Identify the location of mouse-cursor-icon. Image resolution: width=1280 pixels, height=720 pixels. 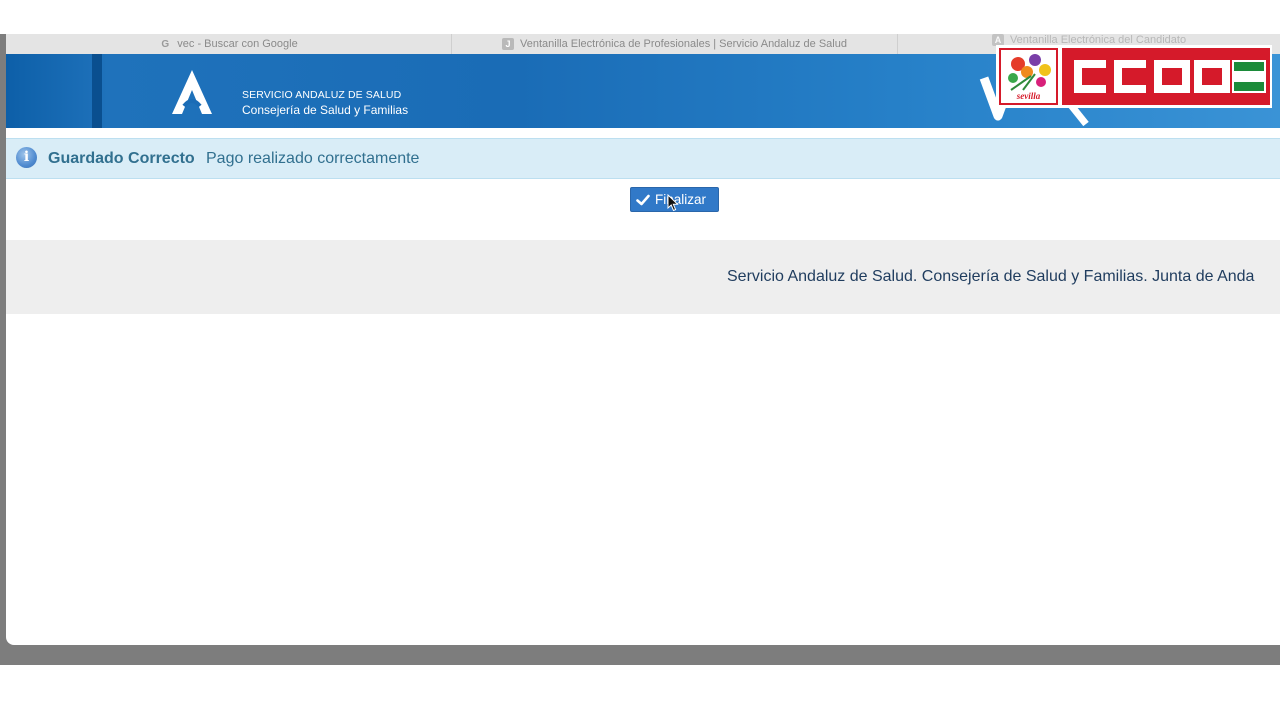
(673, 203).